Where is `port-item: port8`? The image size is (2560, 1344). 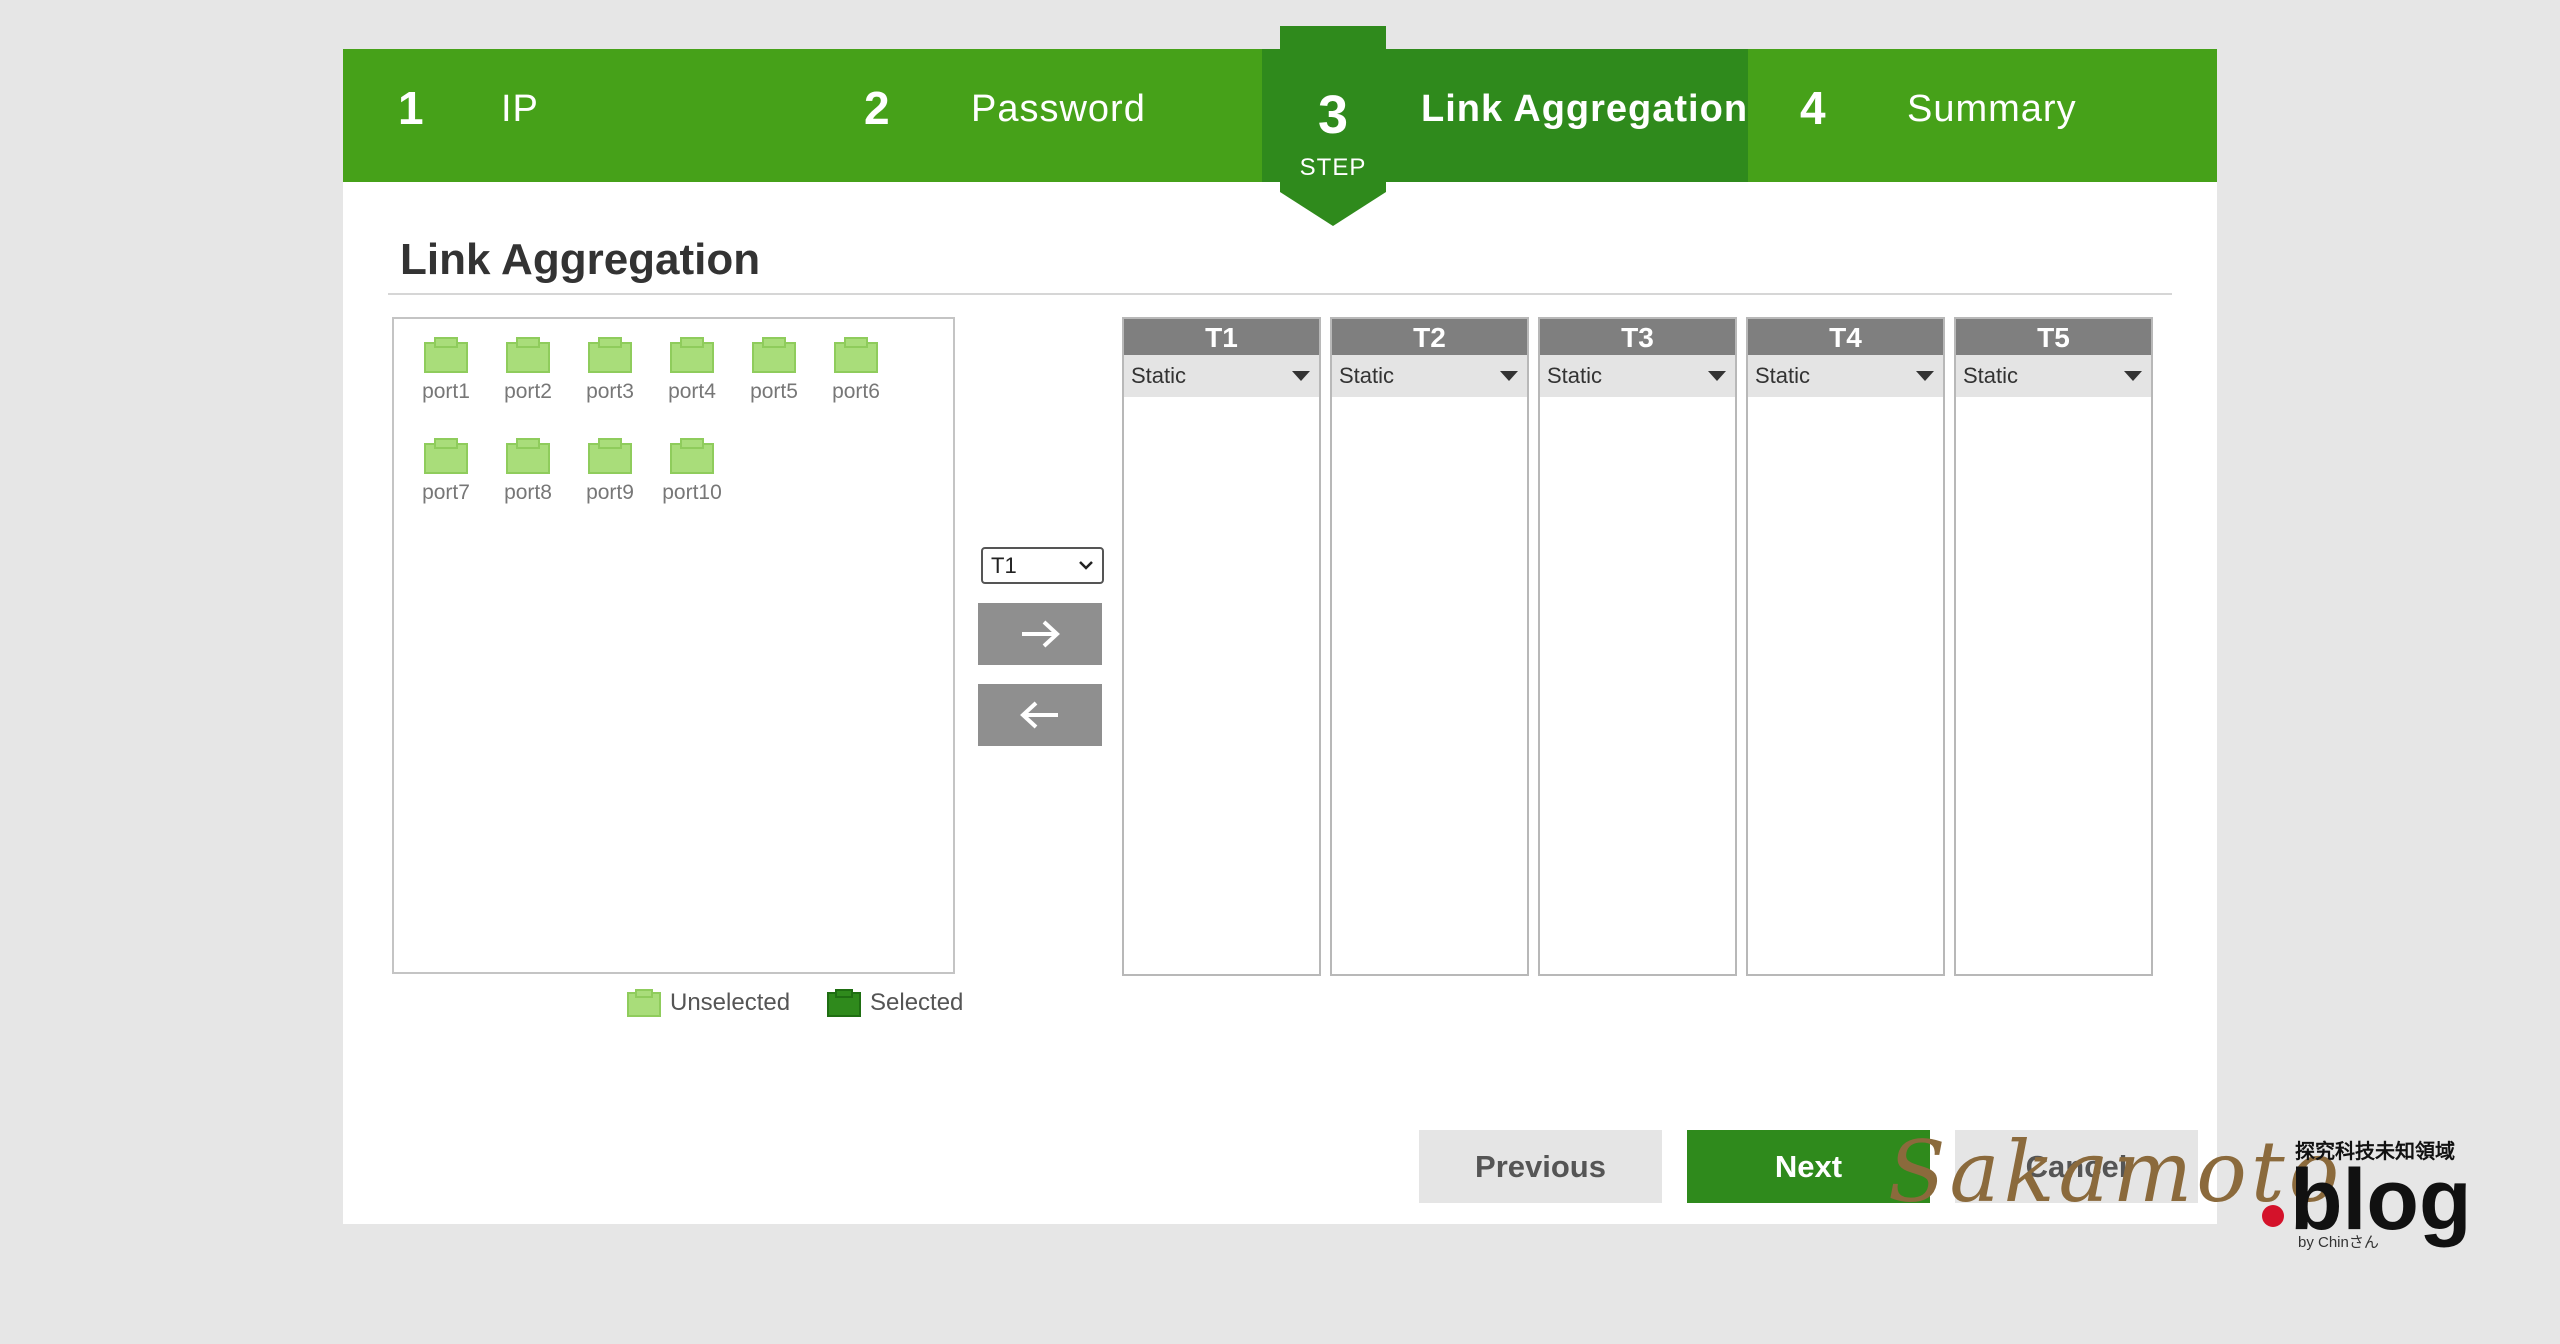
port-item: port8 is located at coordinates (528, 468).